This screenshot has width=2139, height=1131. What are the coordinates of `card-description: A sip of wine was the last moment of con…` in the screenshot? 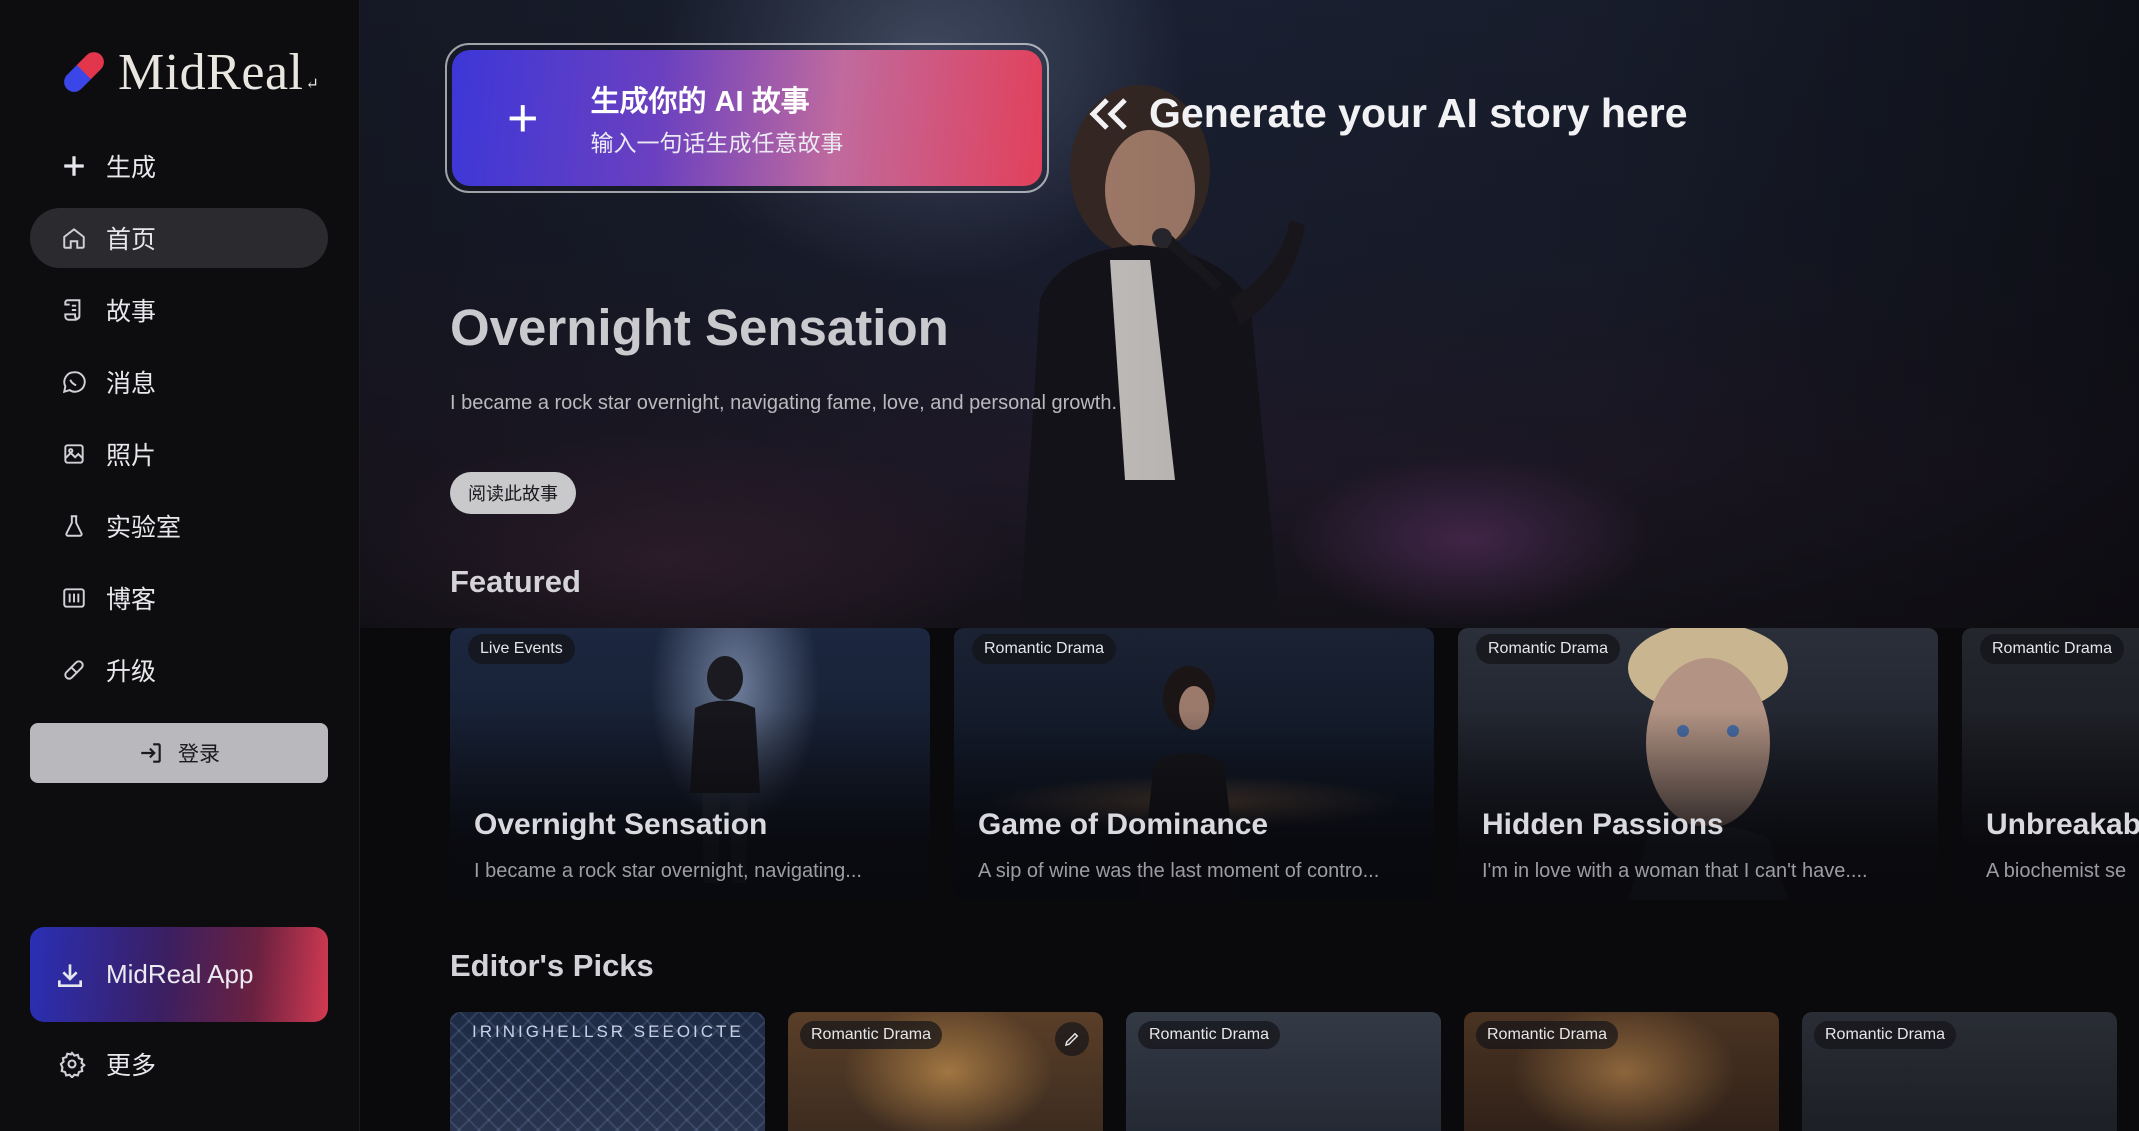 It's located at (1179, 871).